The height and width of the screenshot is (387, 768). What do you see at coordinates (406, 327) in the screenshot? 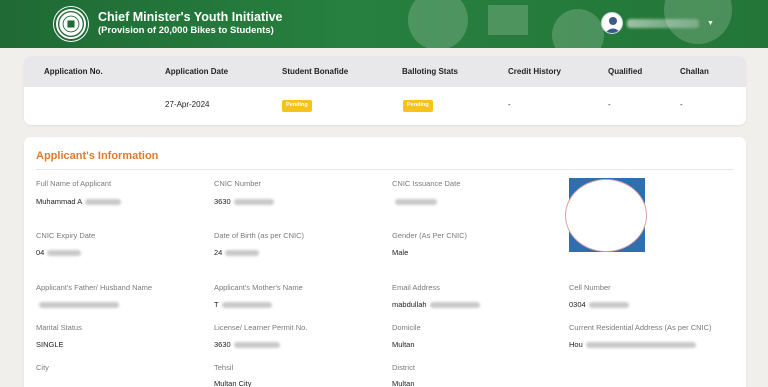
I see `domicile-label: Domicile` at bounding box center [406, 327].